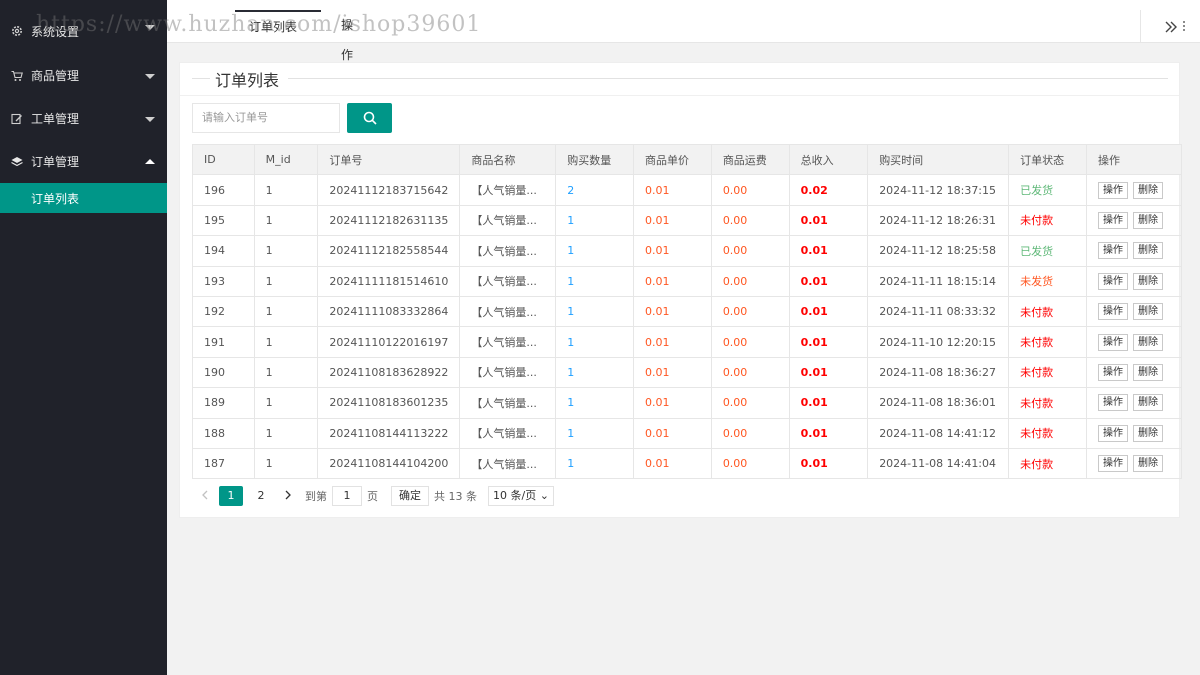  Describe the element at coordinates (17, 119) in the screenshot. I see `edit-icon` at that location.